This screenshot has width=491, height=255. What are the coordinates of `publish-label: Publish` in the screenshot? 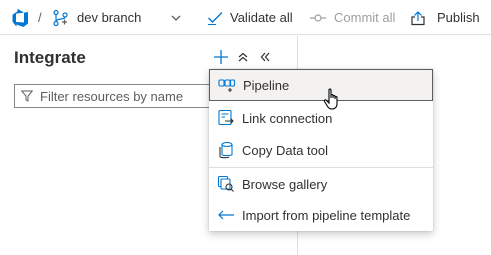 It's located at (458, 17).